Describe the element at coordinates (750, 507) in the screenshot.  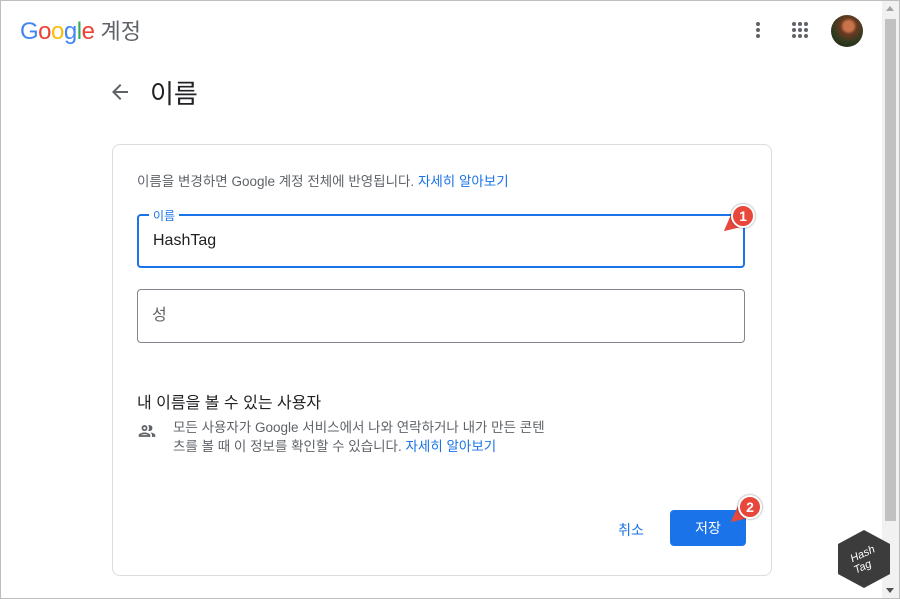
I see `callout-badge-2: 2` at that location.